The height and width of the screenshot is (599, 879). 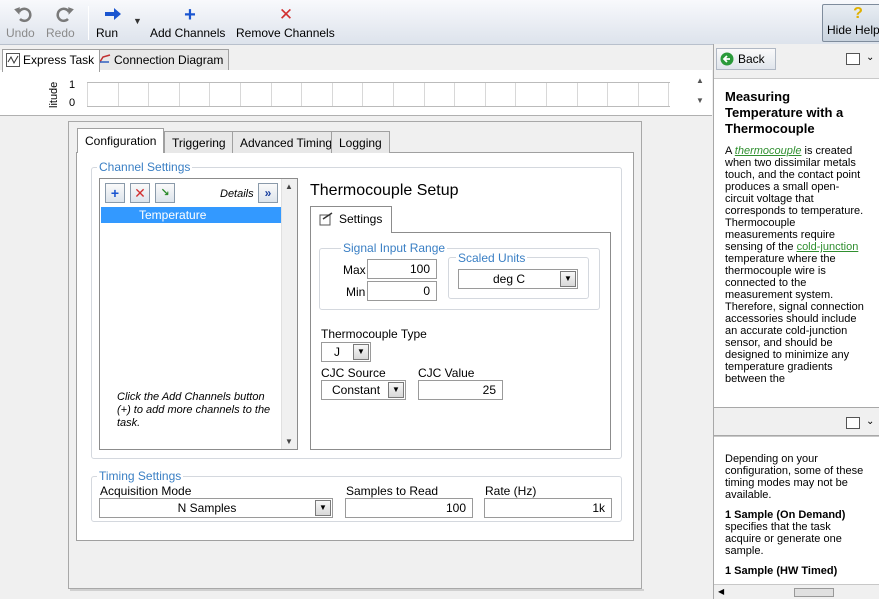 I want to click on min-label: Min, so click(x=356, y=292).